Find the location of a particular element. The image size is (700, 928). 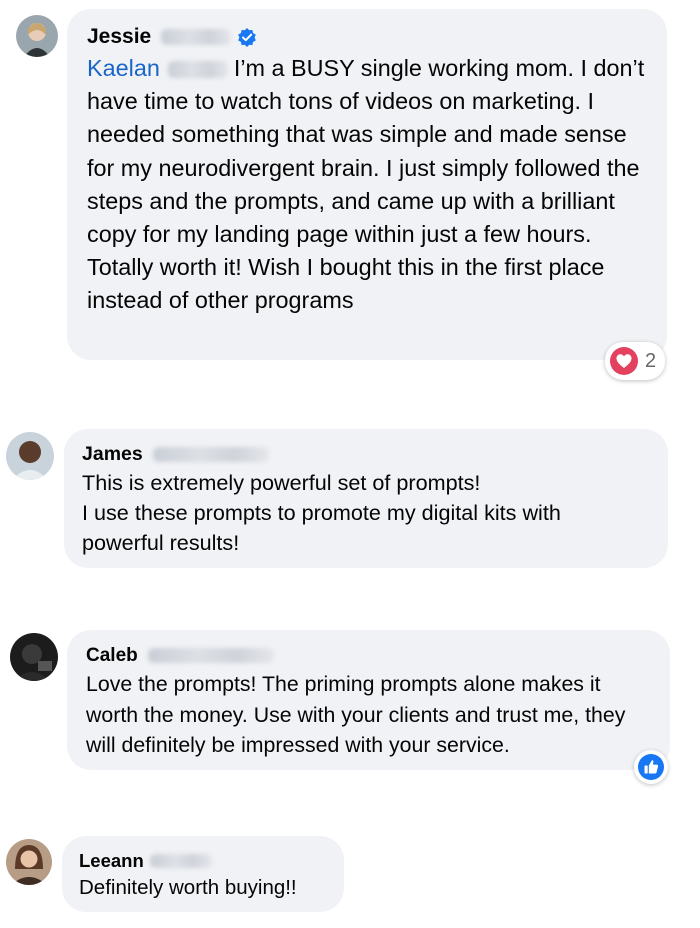

comment-author: Jessie is located at coordinates (367, 37).